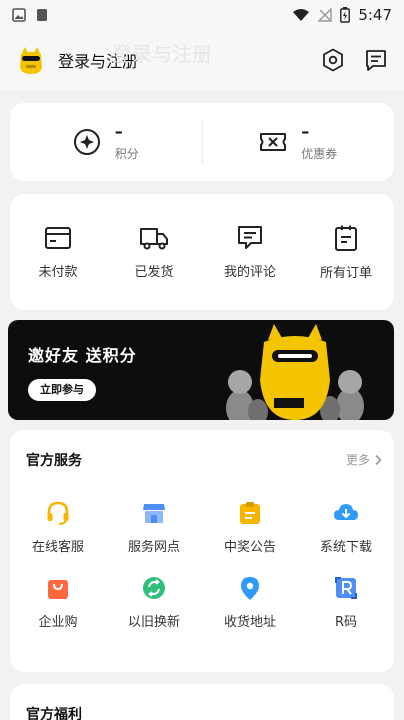 The image size is (404, 720). Describe the element at coordinates (58, 237) in the screenshot. I see `wallet-icon` at that location.